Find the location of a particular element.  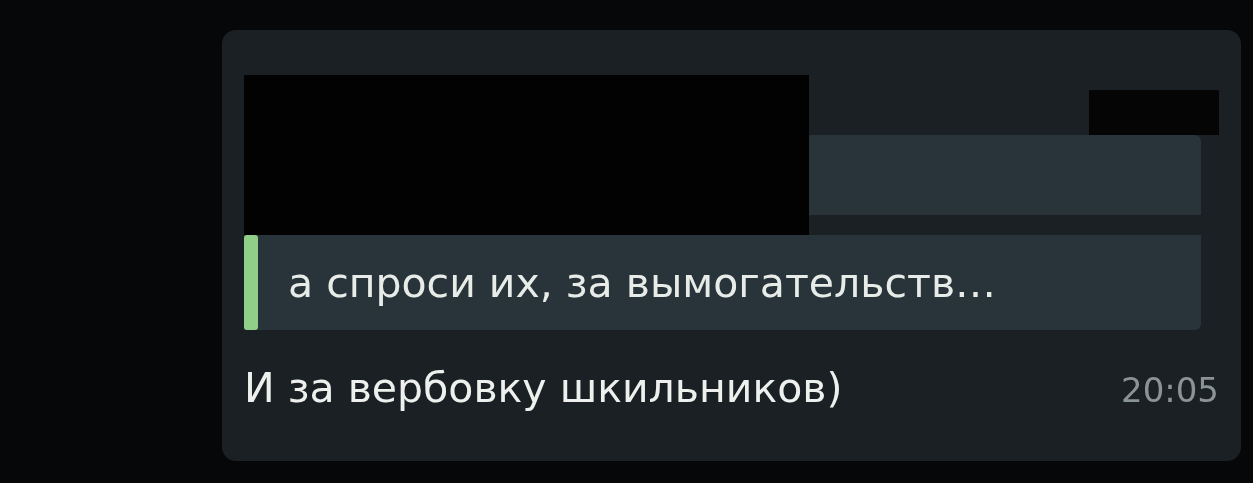

message-text: И за вербовку шкильников) is located at coordinates (543, 388).